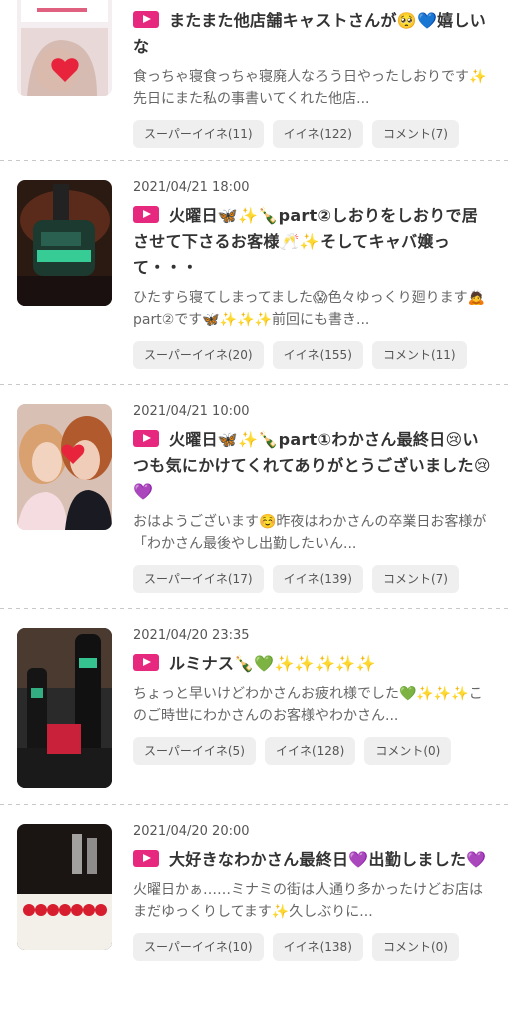 The image size is (509, 1028). What do you see at coordinates (317, 134) in the screenshot?
I see `like-button: イイネ(122)` at bounding box center [317, 134].